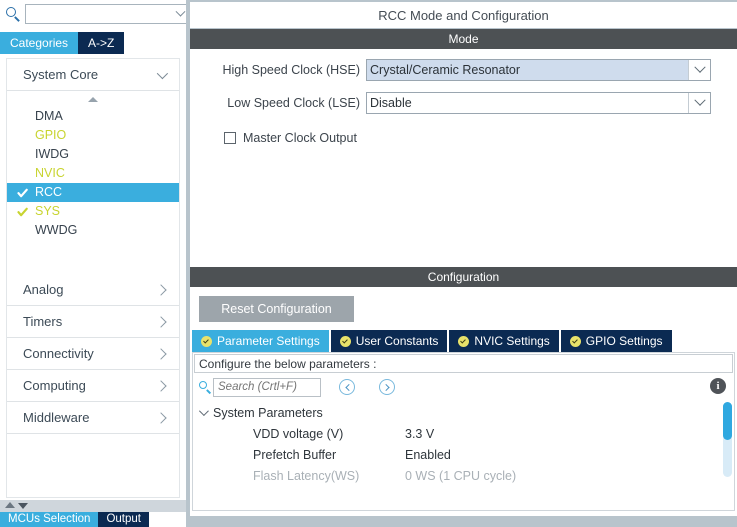 Image resolution: width=737 pixels, height=527 pixels. What do you see at coordinates (39, 43) in the screenshot?
I see `tab-categories: Categories` at bounding box center [39, 43].